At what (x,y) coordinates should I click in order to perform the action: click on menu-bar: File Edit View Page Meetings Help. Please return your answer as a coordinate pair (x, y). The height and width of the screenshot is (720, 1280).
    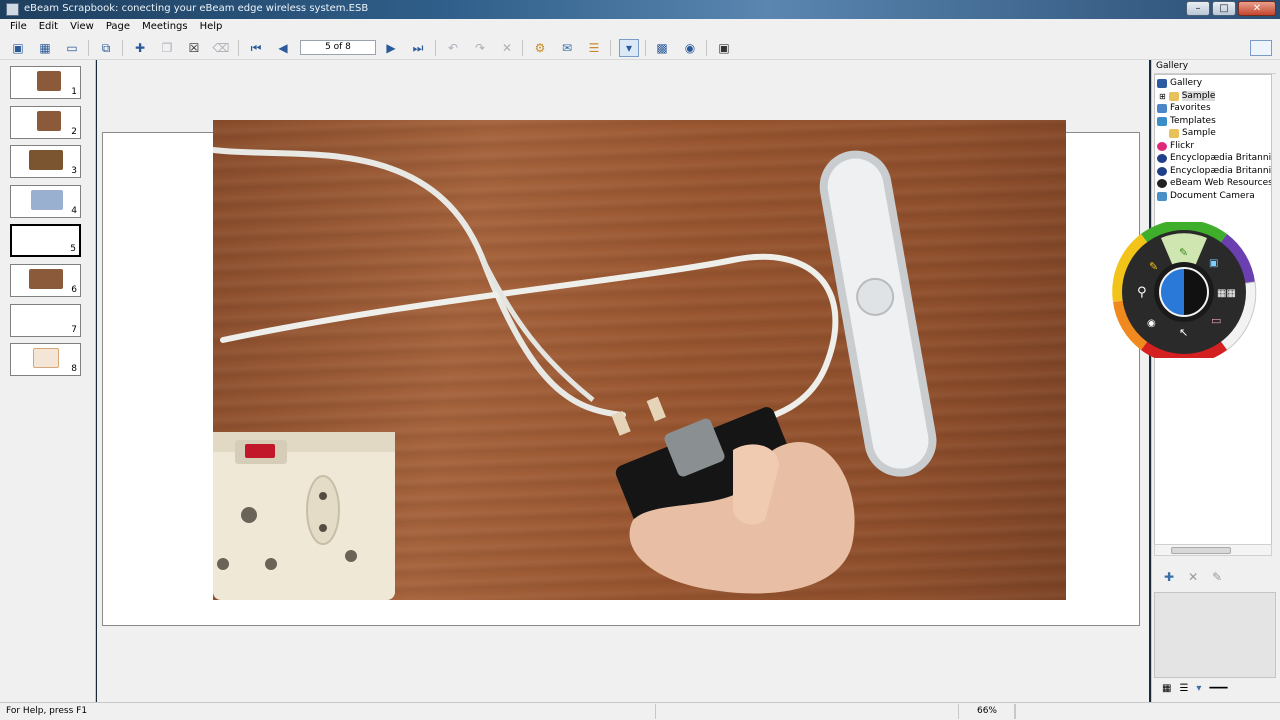
    Looking at the image, I should click on (640, 27).